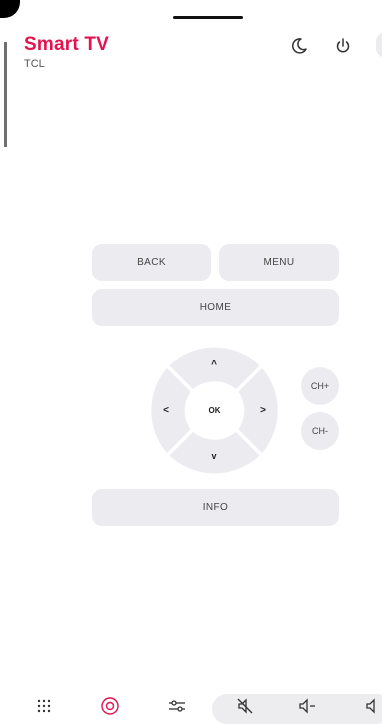 This screenshot has width=382, height=724. What do you see at coordinates (5, 94) in the screenshot?
I see `edge-indicator` at bounding box center [5, 94].